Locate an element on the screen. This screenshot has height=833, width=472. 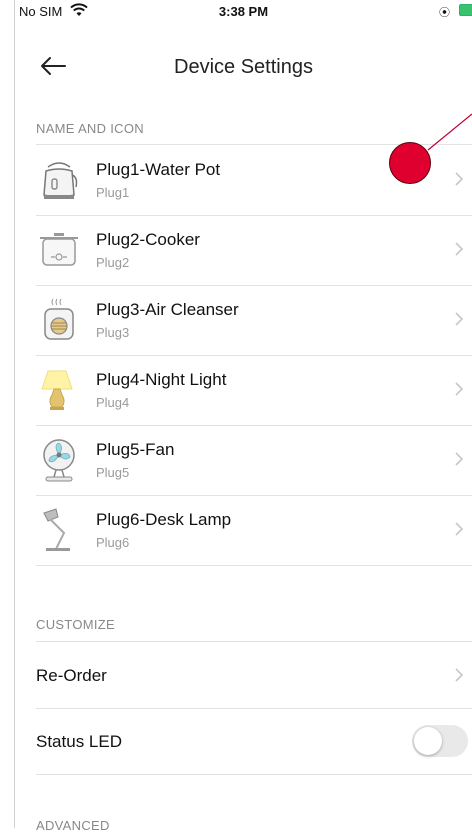
clock: 3:38 PM is located at coordinates (243, 11).